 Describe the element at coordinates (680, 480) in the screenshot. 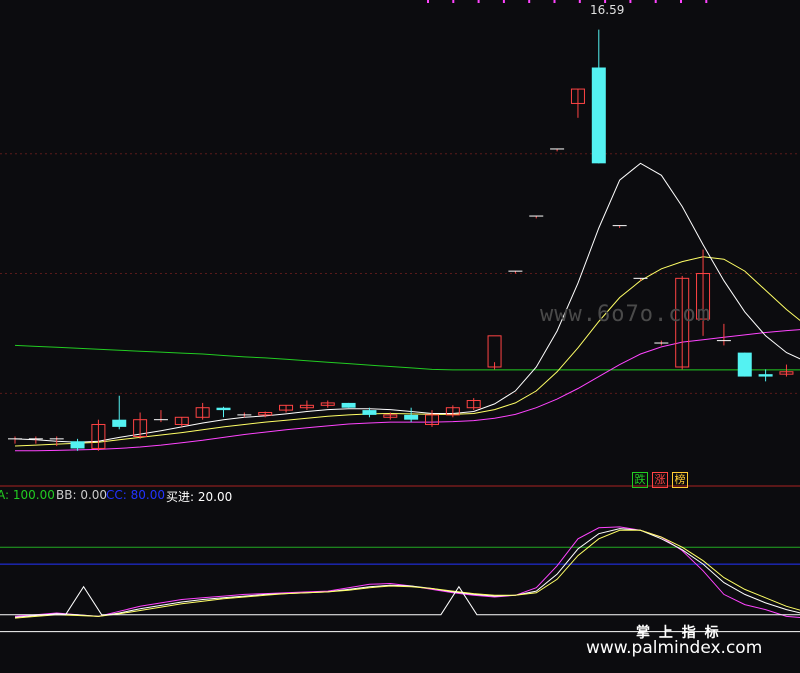

I see `badge-rank: 榜` at that location.